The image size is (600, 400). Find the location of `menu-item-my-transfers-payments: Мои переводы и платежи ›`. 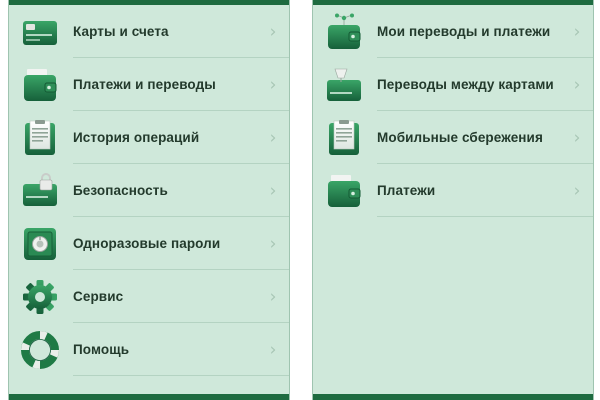

menu-item-my-transfers-payments: Мои переводы и платежи › is located at coordinates (453, 31).